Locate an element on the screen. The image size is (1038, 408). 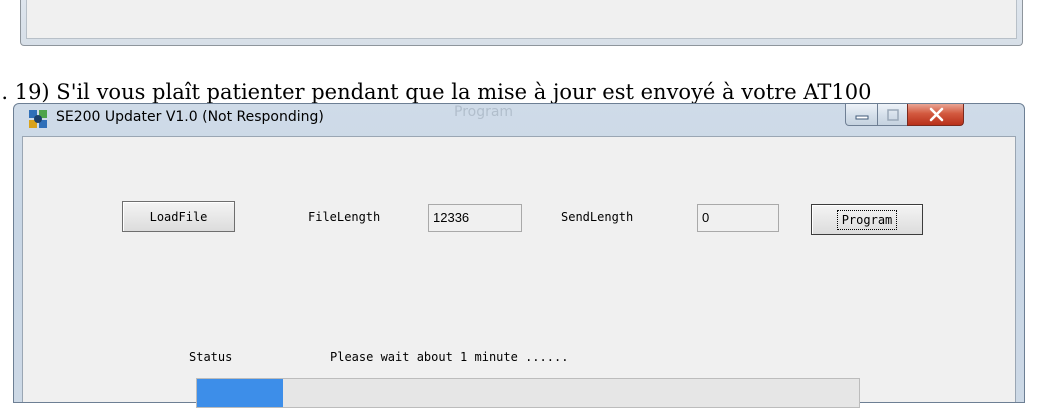
minimize-icon is located at coordinates (862, 117).